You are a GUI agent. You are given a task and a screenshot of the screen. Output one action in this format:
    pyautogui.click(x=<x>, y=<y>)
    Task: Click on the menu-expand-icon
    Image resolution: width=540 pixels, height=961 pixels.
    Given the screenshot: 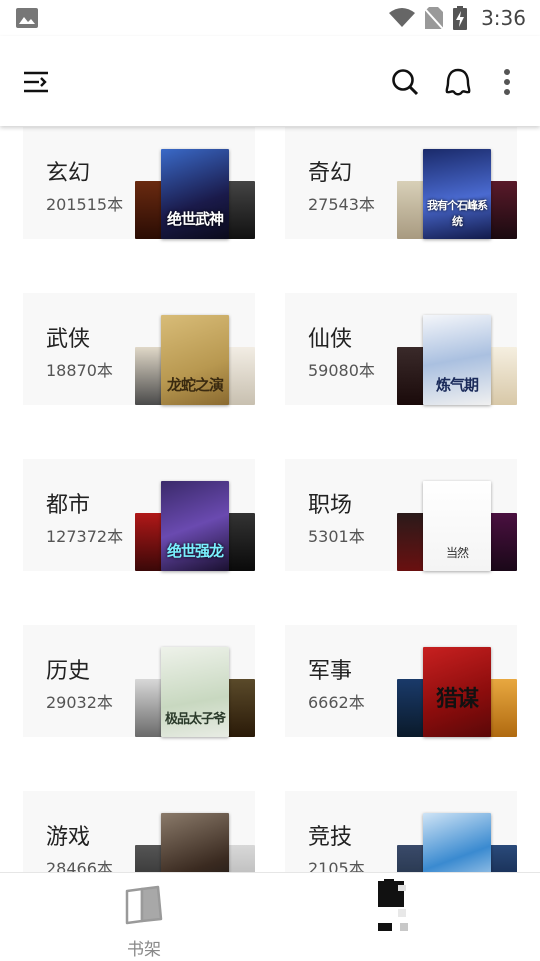 What is the action you would take?
    pyautogui.click(x=36, y=82)
    